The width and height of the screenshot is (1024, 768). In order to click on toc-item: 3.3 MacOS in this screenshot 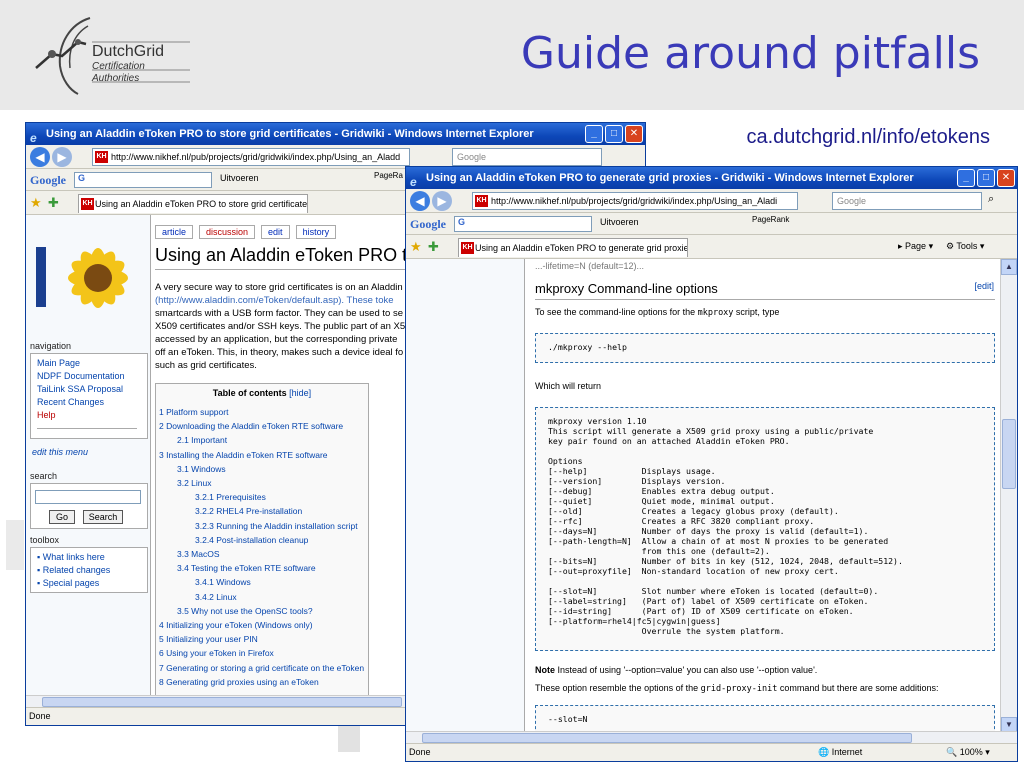, I will do `click(198, 554)`.